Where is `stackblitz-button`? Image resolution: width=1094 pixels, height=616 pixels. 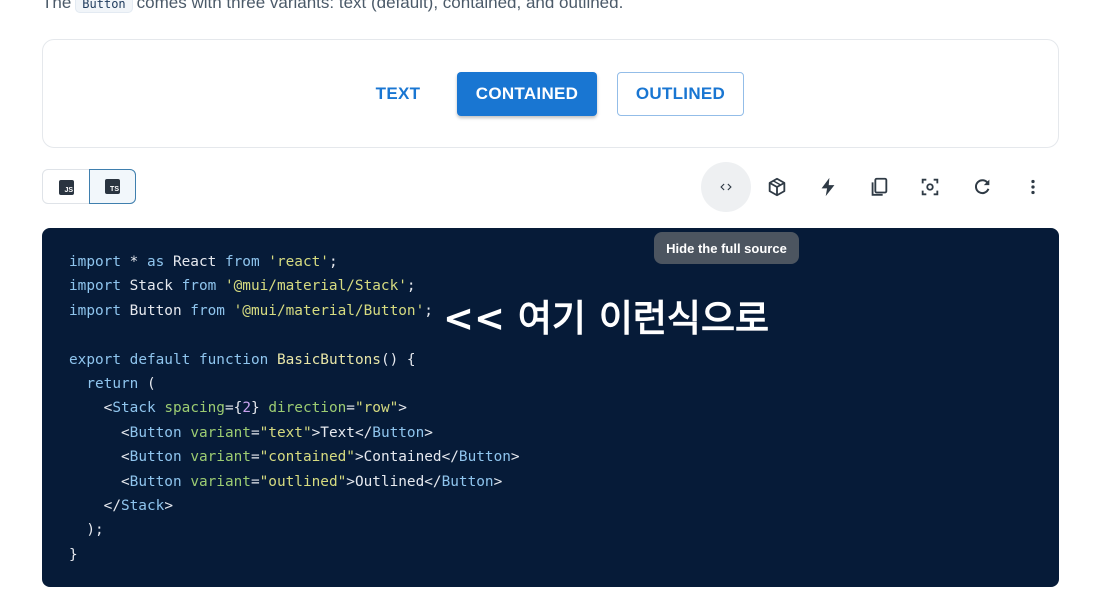
stackblitz-button is located at coordinates (828, 187).